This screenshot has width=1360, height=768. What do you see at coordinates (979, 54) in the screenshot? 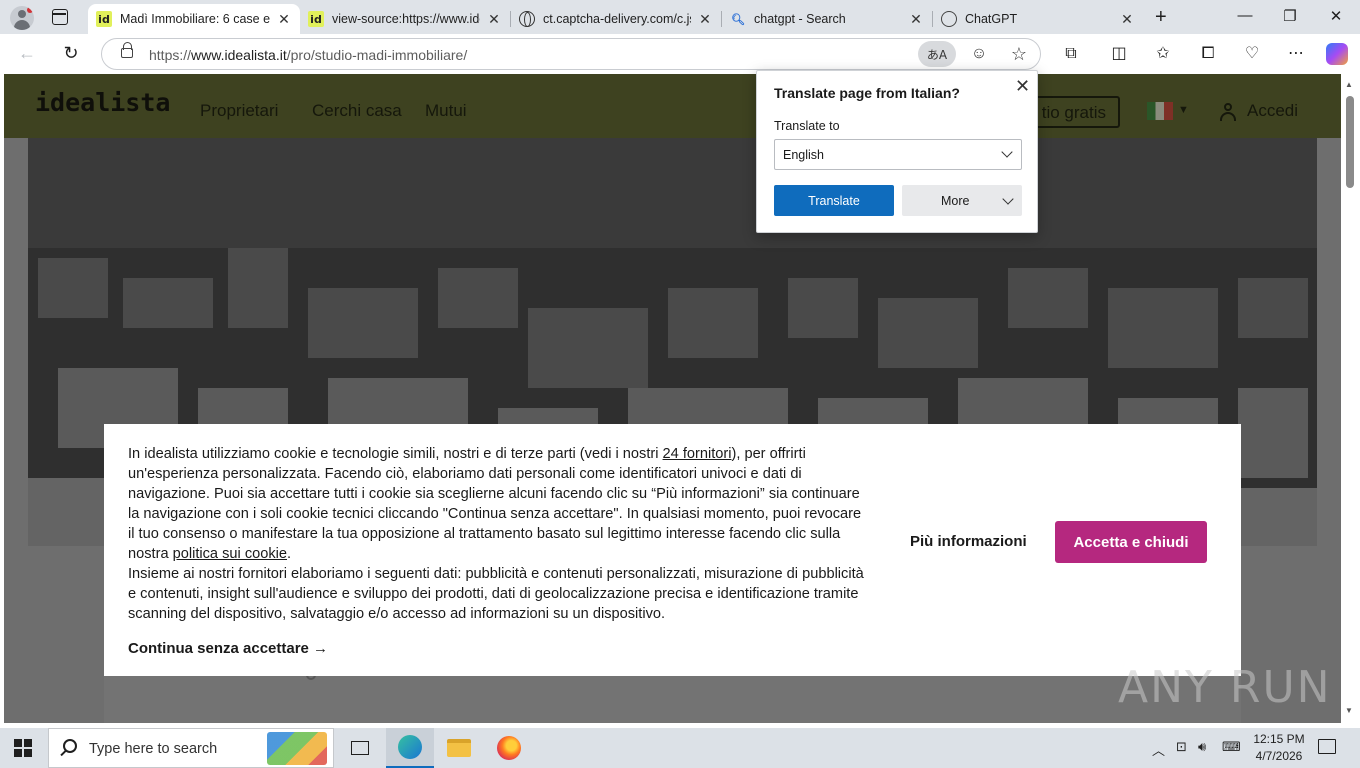
I see `reading-view-icon: ☺` at bounding box center [979, 54].